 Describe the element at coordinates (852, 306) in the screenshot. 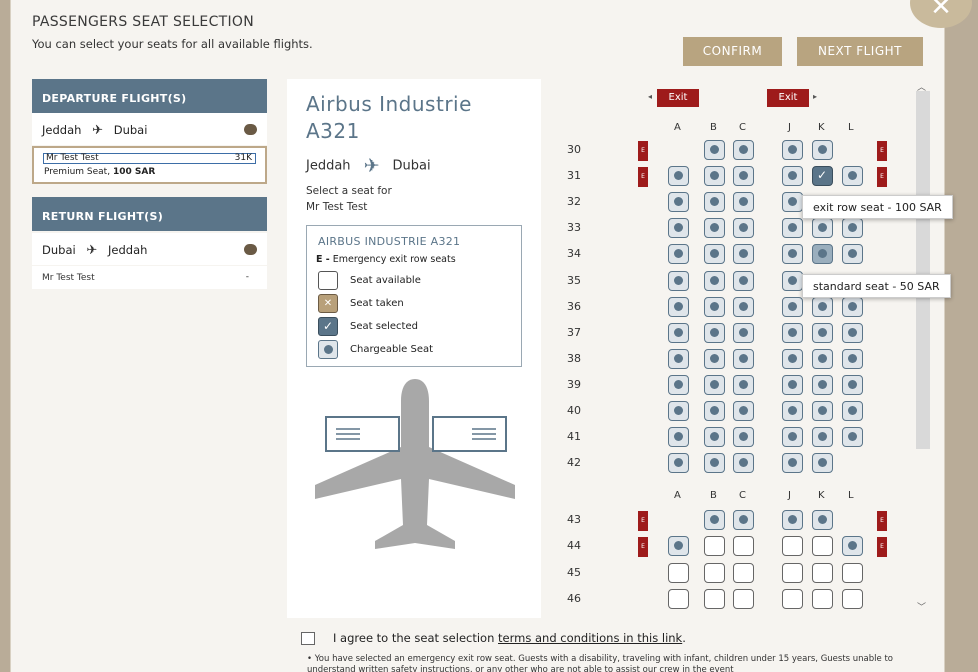

I see `seat-36l` at that location.